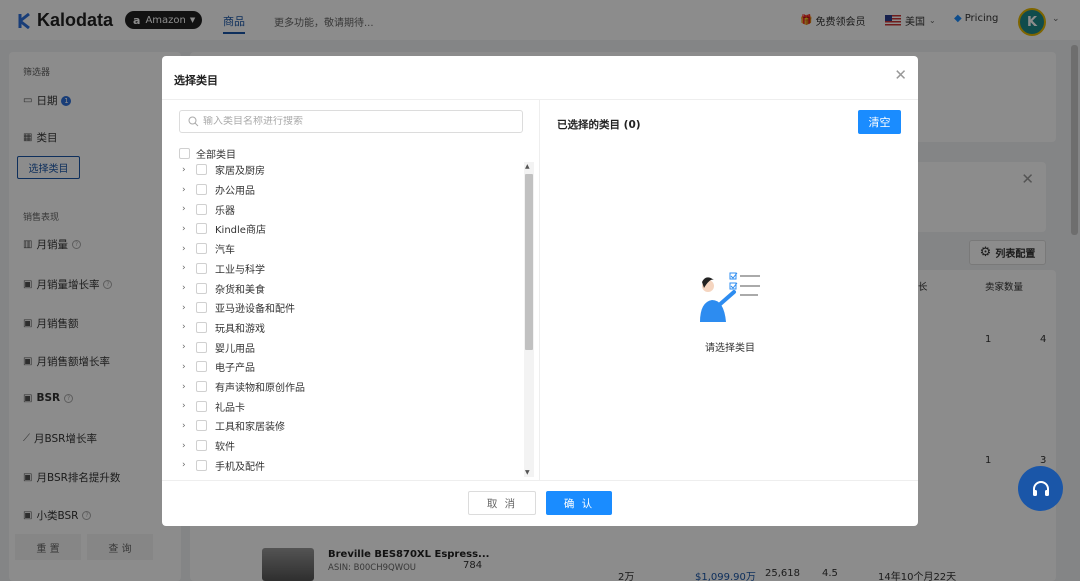 This screenshot has height=581, width=1080. Describe the element at coordinates (260, 389) in the screenshot. I see `category-label: 有声读物和原创作品` at that location.